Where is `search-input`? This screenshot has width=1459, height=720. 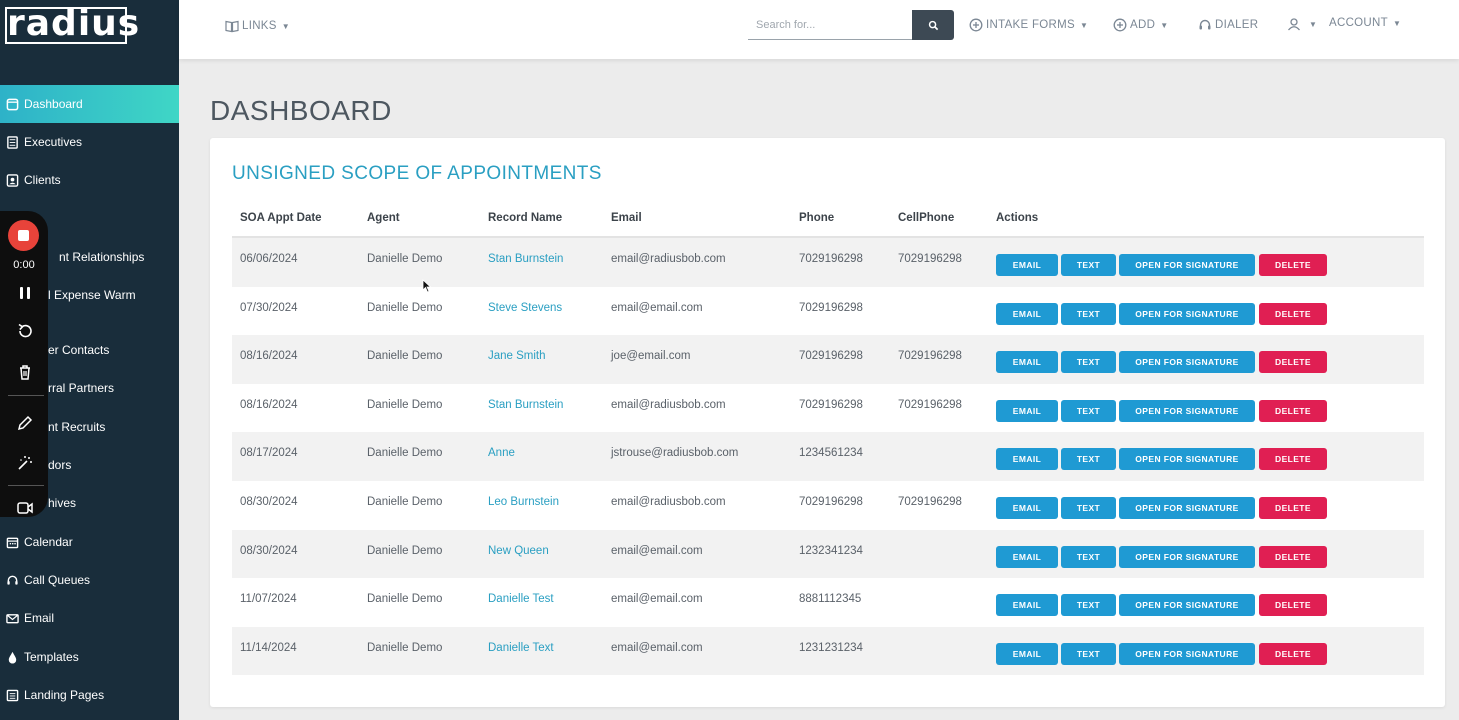
search-input is located at coordinates (830, 25).